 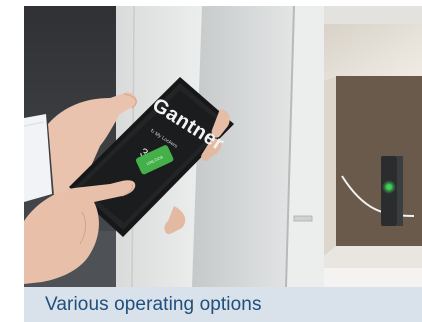 I want to click on caption-bar: Various operating options, so click(x=223, y=304).